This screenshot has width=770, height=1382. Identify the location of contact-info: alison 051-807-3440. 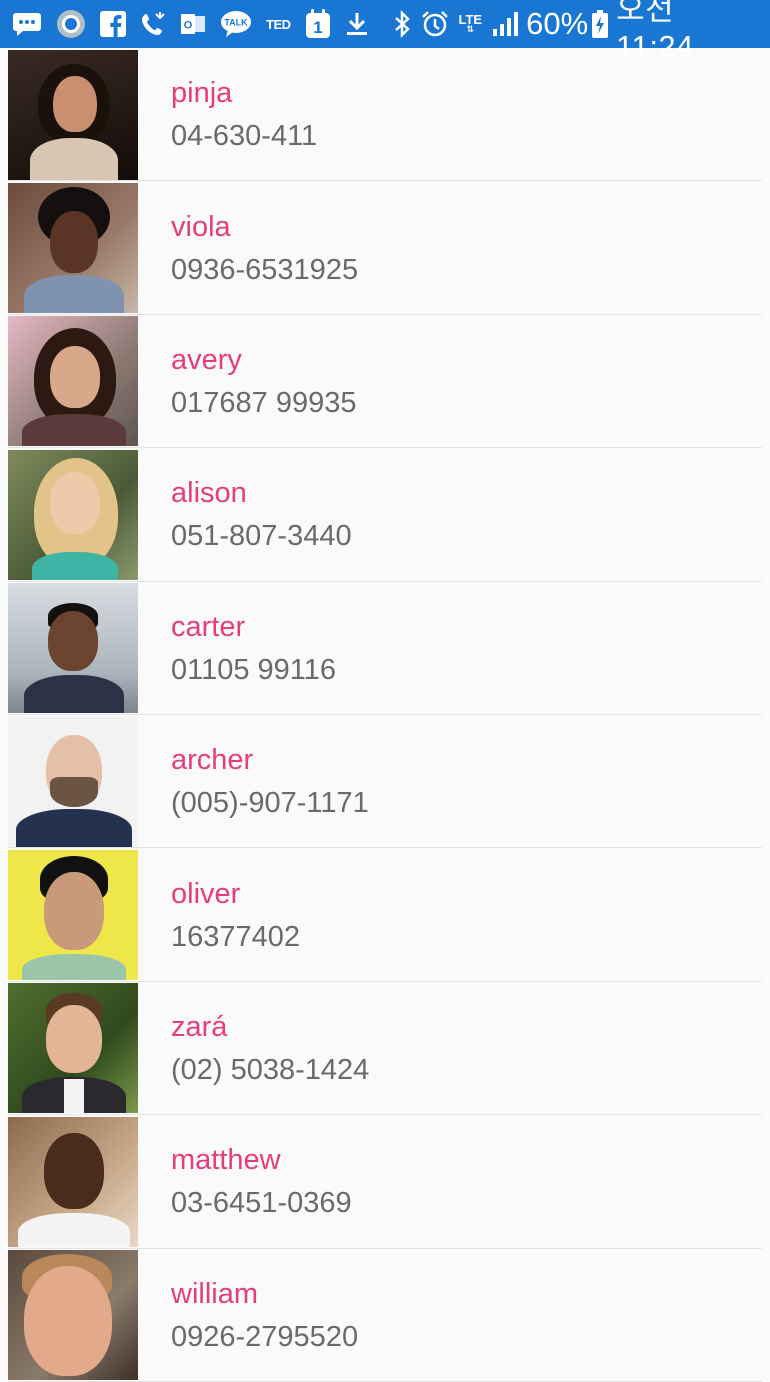
(261, 514).